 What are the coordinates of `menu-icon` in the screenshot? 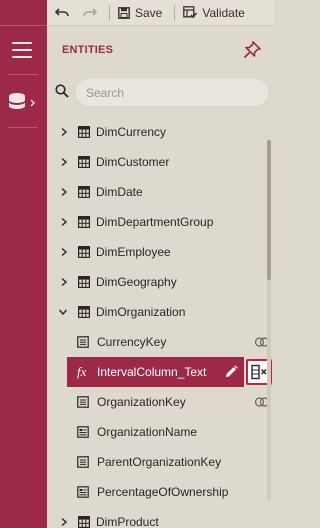 It's located at (22, 50).